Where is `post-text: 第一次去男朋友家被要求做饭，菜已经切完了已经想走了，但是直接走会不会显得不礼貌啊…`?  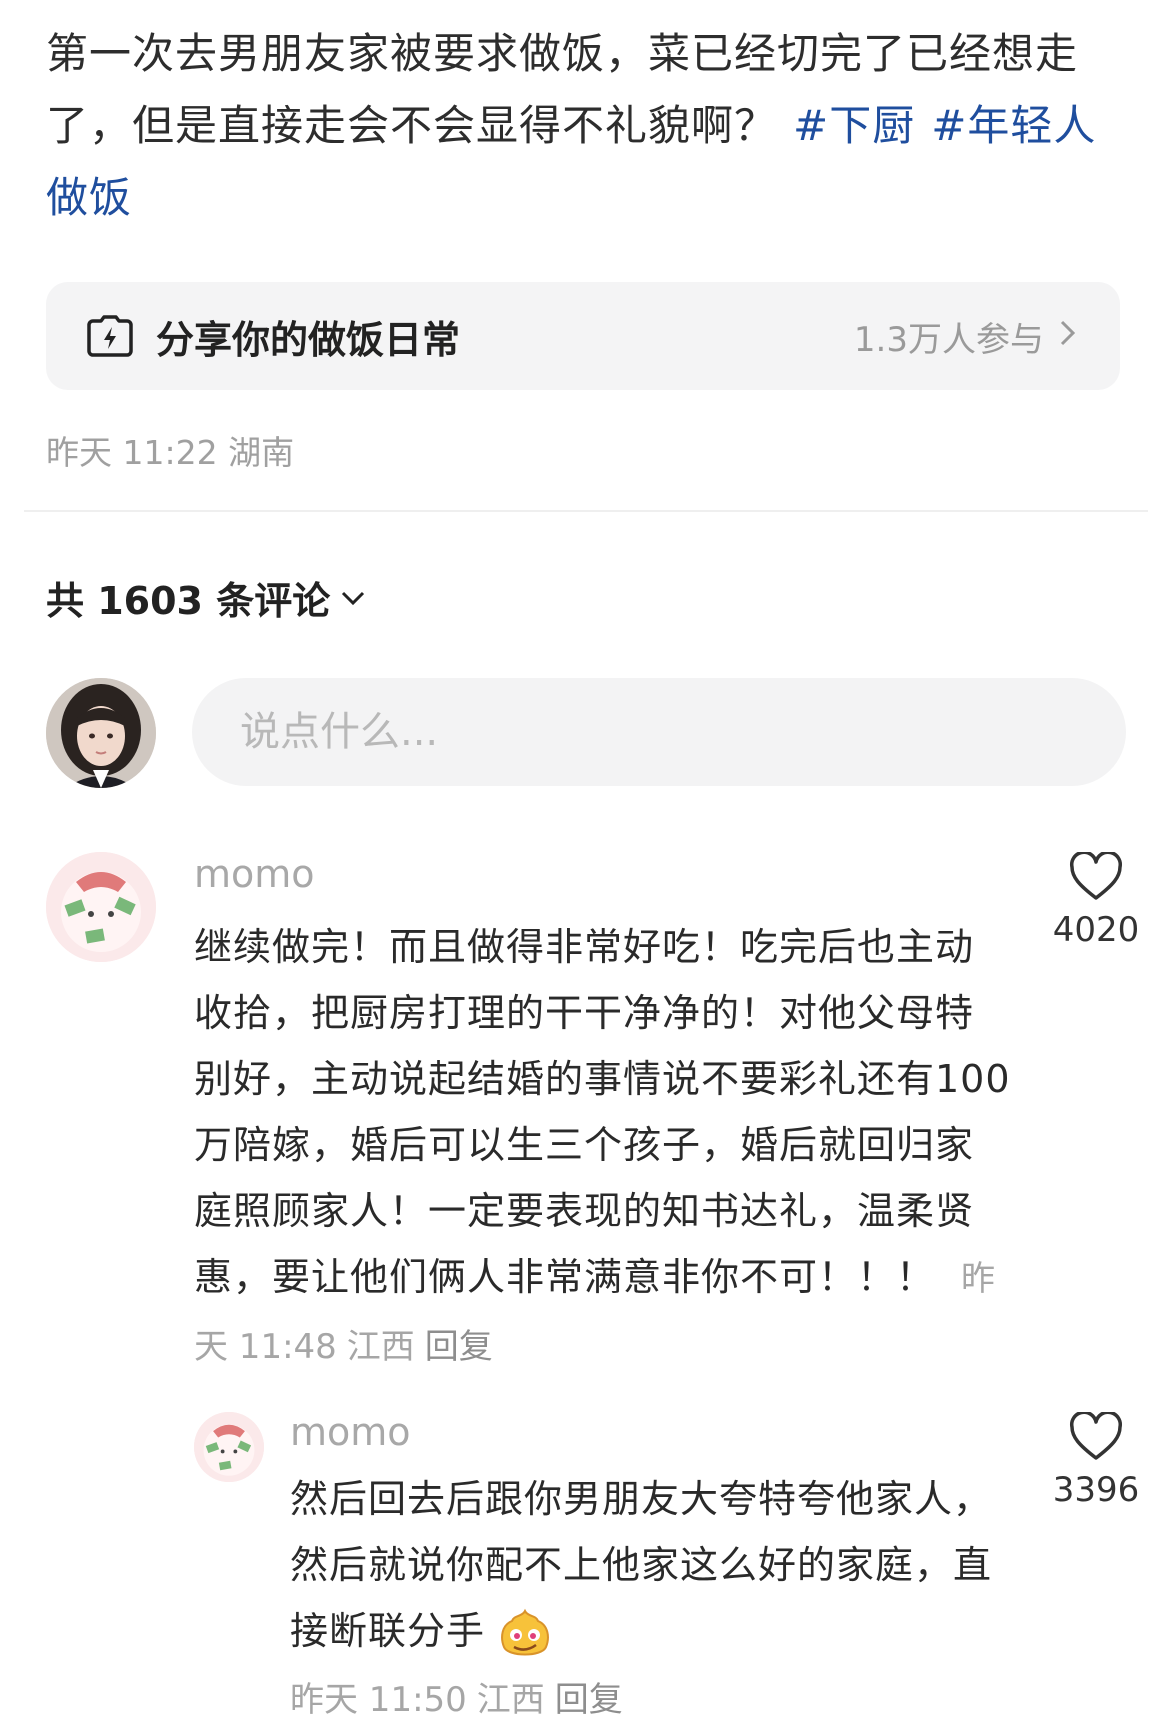 post-text: 第一次去男朋友家被要求做饭，菜已经切完了已经想走了，但是直接走会不会显得不礼貌啊… is located at coordinates (591, 126).